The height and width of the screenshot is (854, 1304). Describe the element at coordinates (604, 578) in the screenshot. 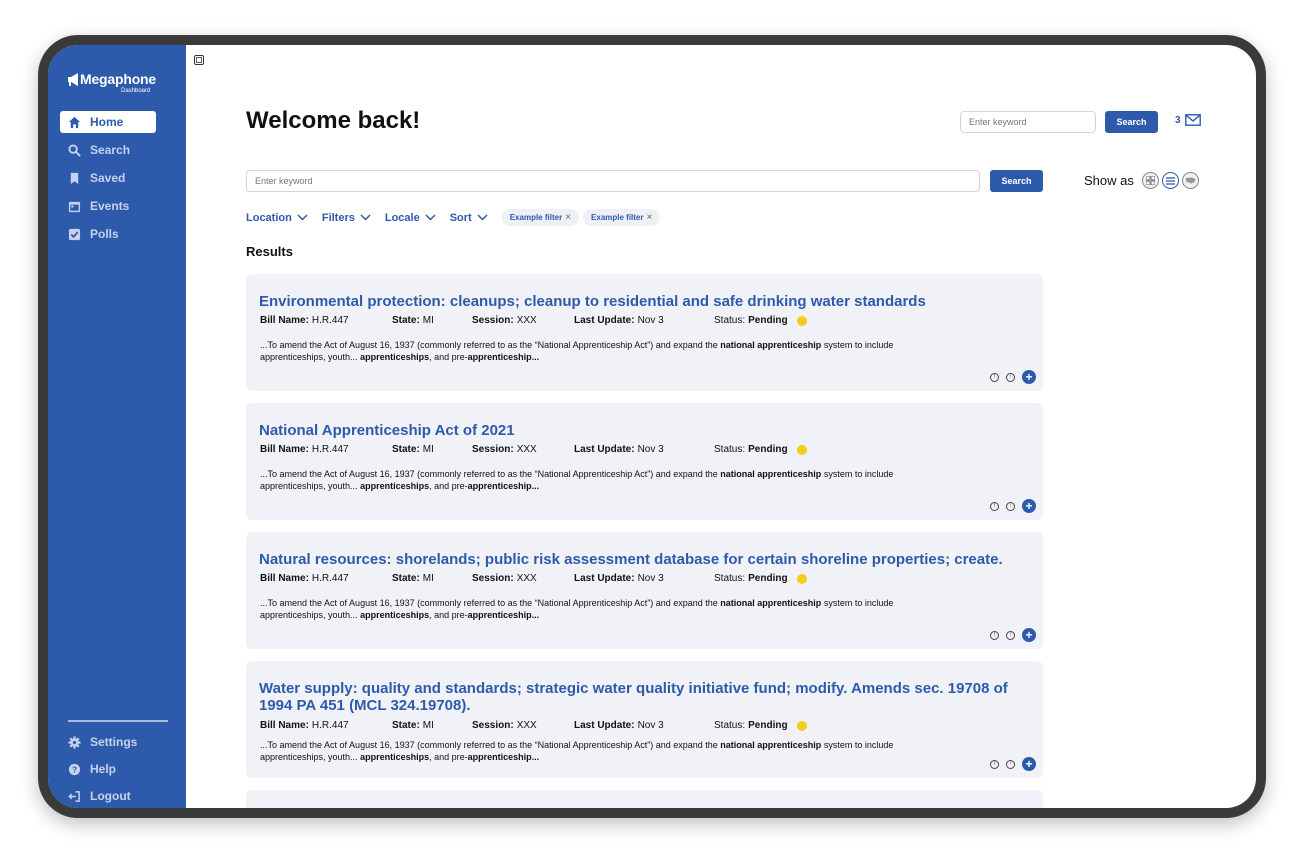

I see `last-update-label: Last Update:` at that location.